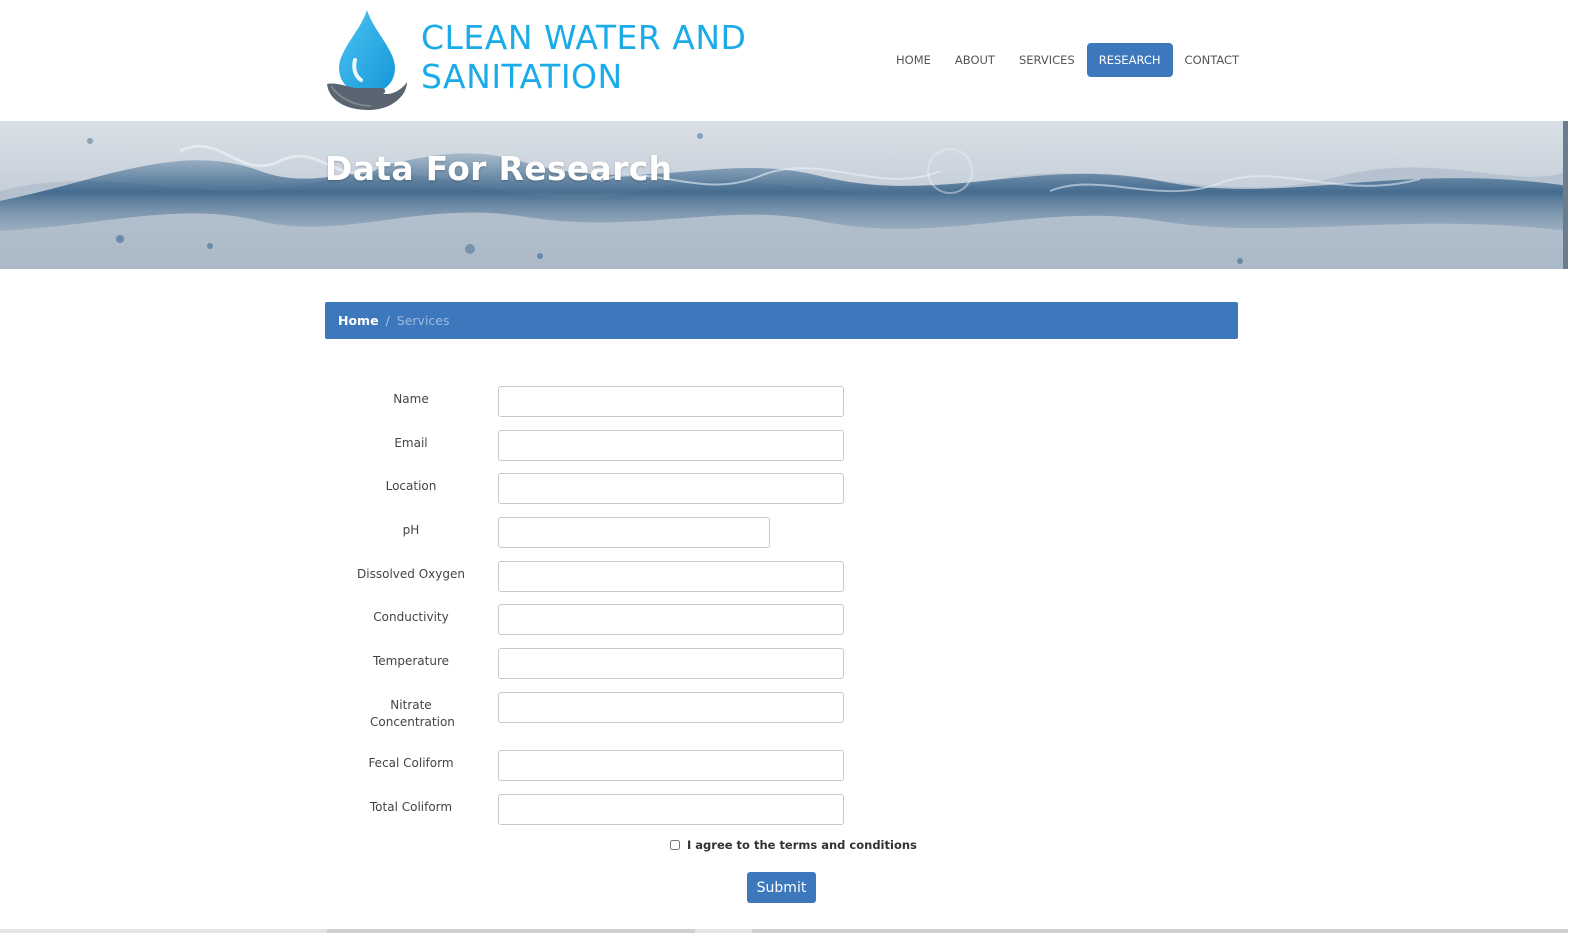  I want to click on footer-divider-left, so click(511, 931).